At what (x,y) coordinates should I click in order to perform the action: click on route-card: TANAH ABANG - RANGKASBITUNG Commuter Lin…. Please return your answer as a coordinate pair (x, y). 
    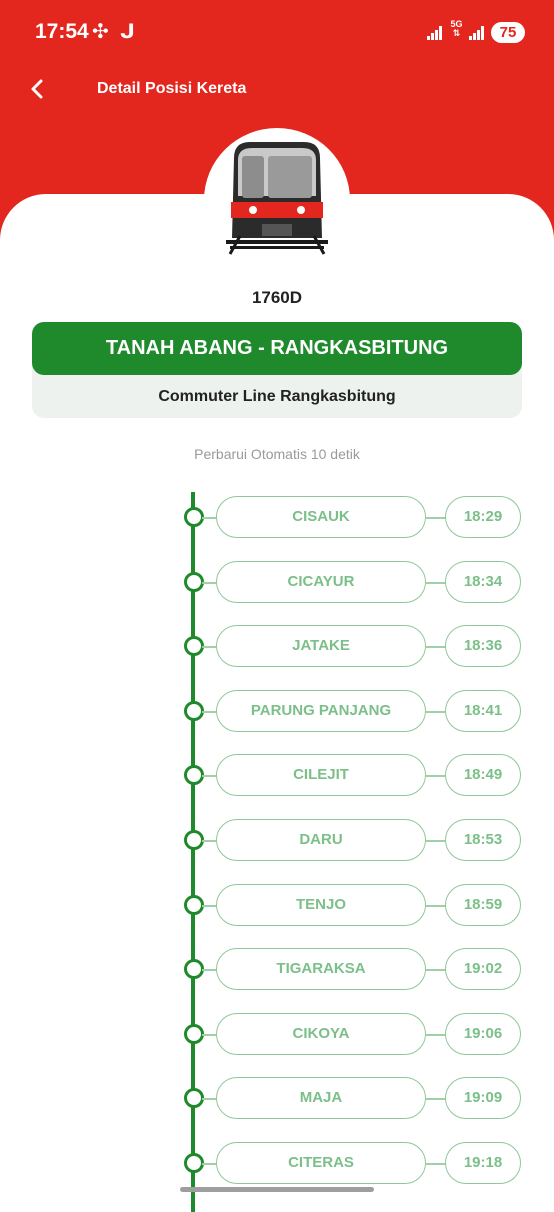
    Looking at the image, I should click on (277, 370).